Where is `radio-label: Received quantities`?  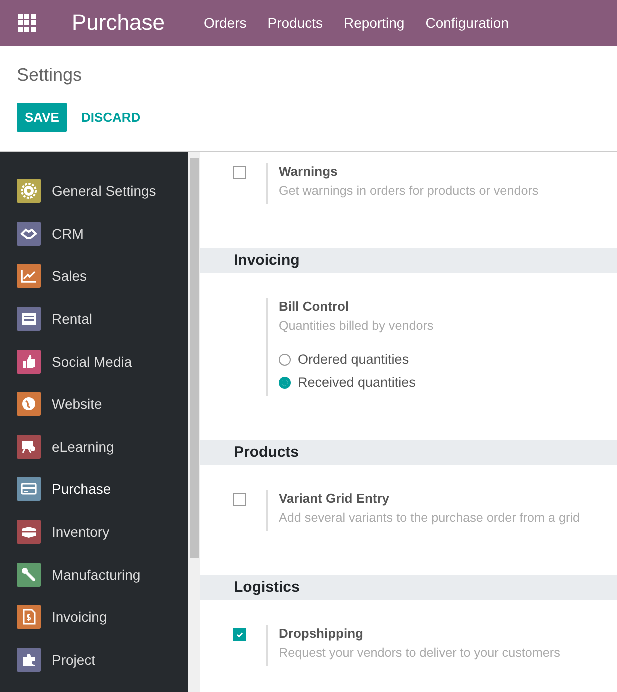 radio-label: Received quantities is located at coordinates (357, 382).